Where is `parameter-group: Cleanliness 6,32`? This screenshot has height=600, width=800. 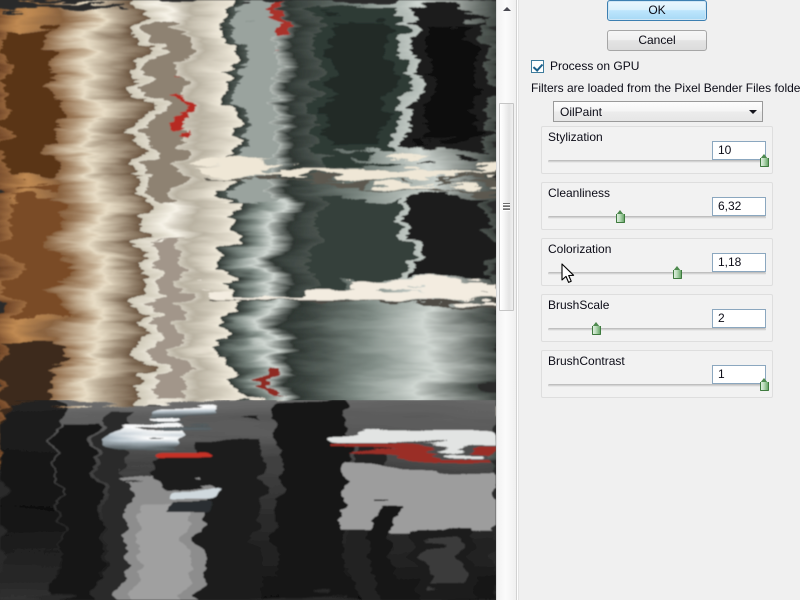
parameter-group: Cleanliness 6,32 is located at coordinates (657, 206).